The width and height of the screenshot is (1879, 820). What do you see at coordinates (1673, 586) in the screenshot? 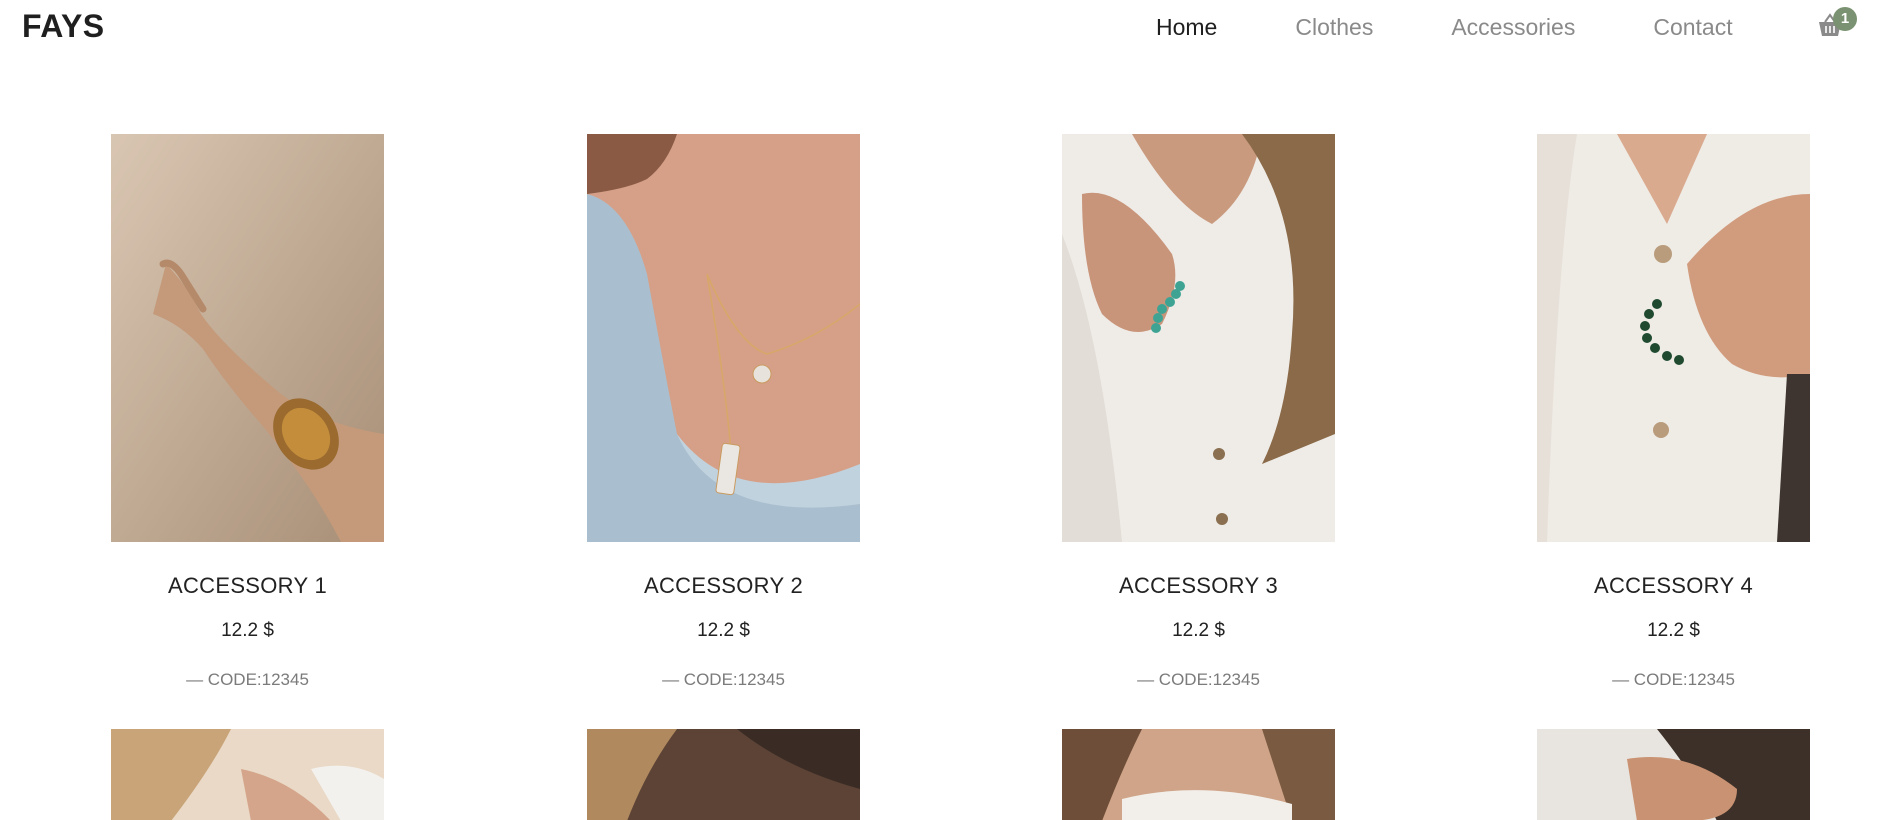
I see `product-name: ACCESSORY 4` at bounding box center [1673, 586].